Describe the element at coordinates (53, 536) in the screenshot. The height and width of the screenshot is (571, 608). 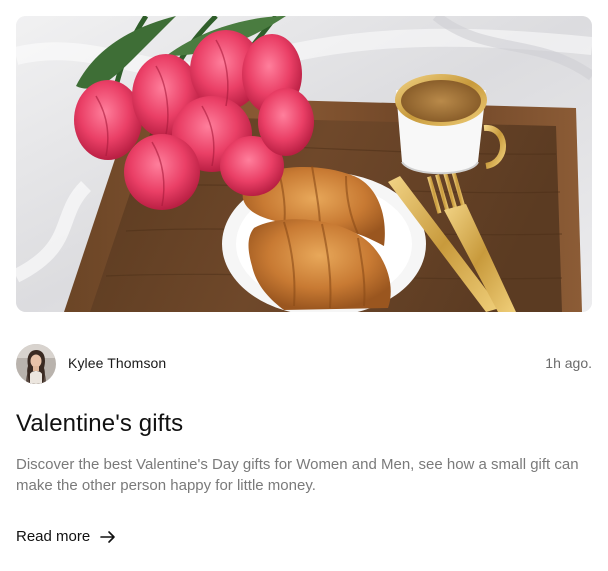
I see `read-more-label: Read more` at that location.